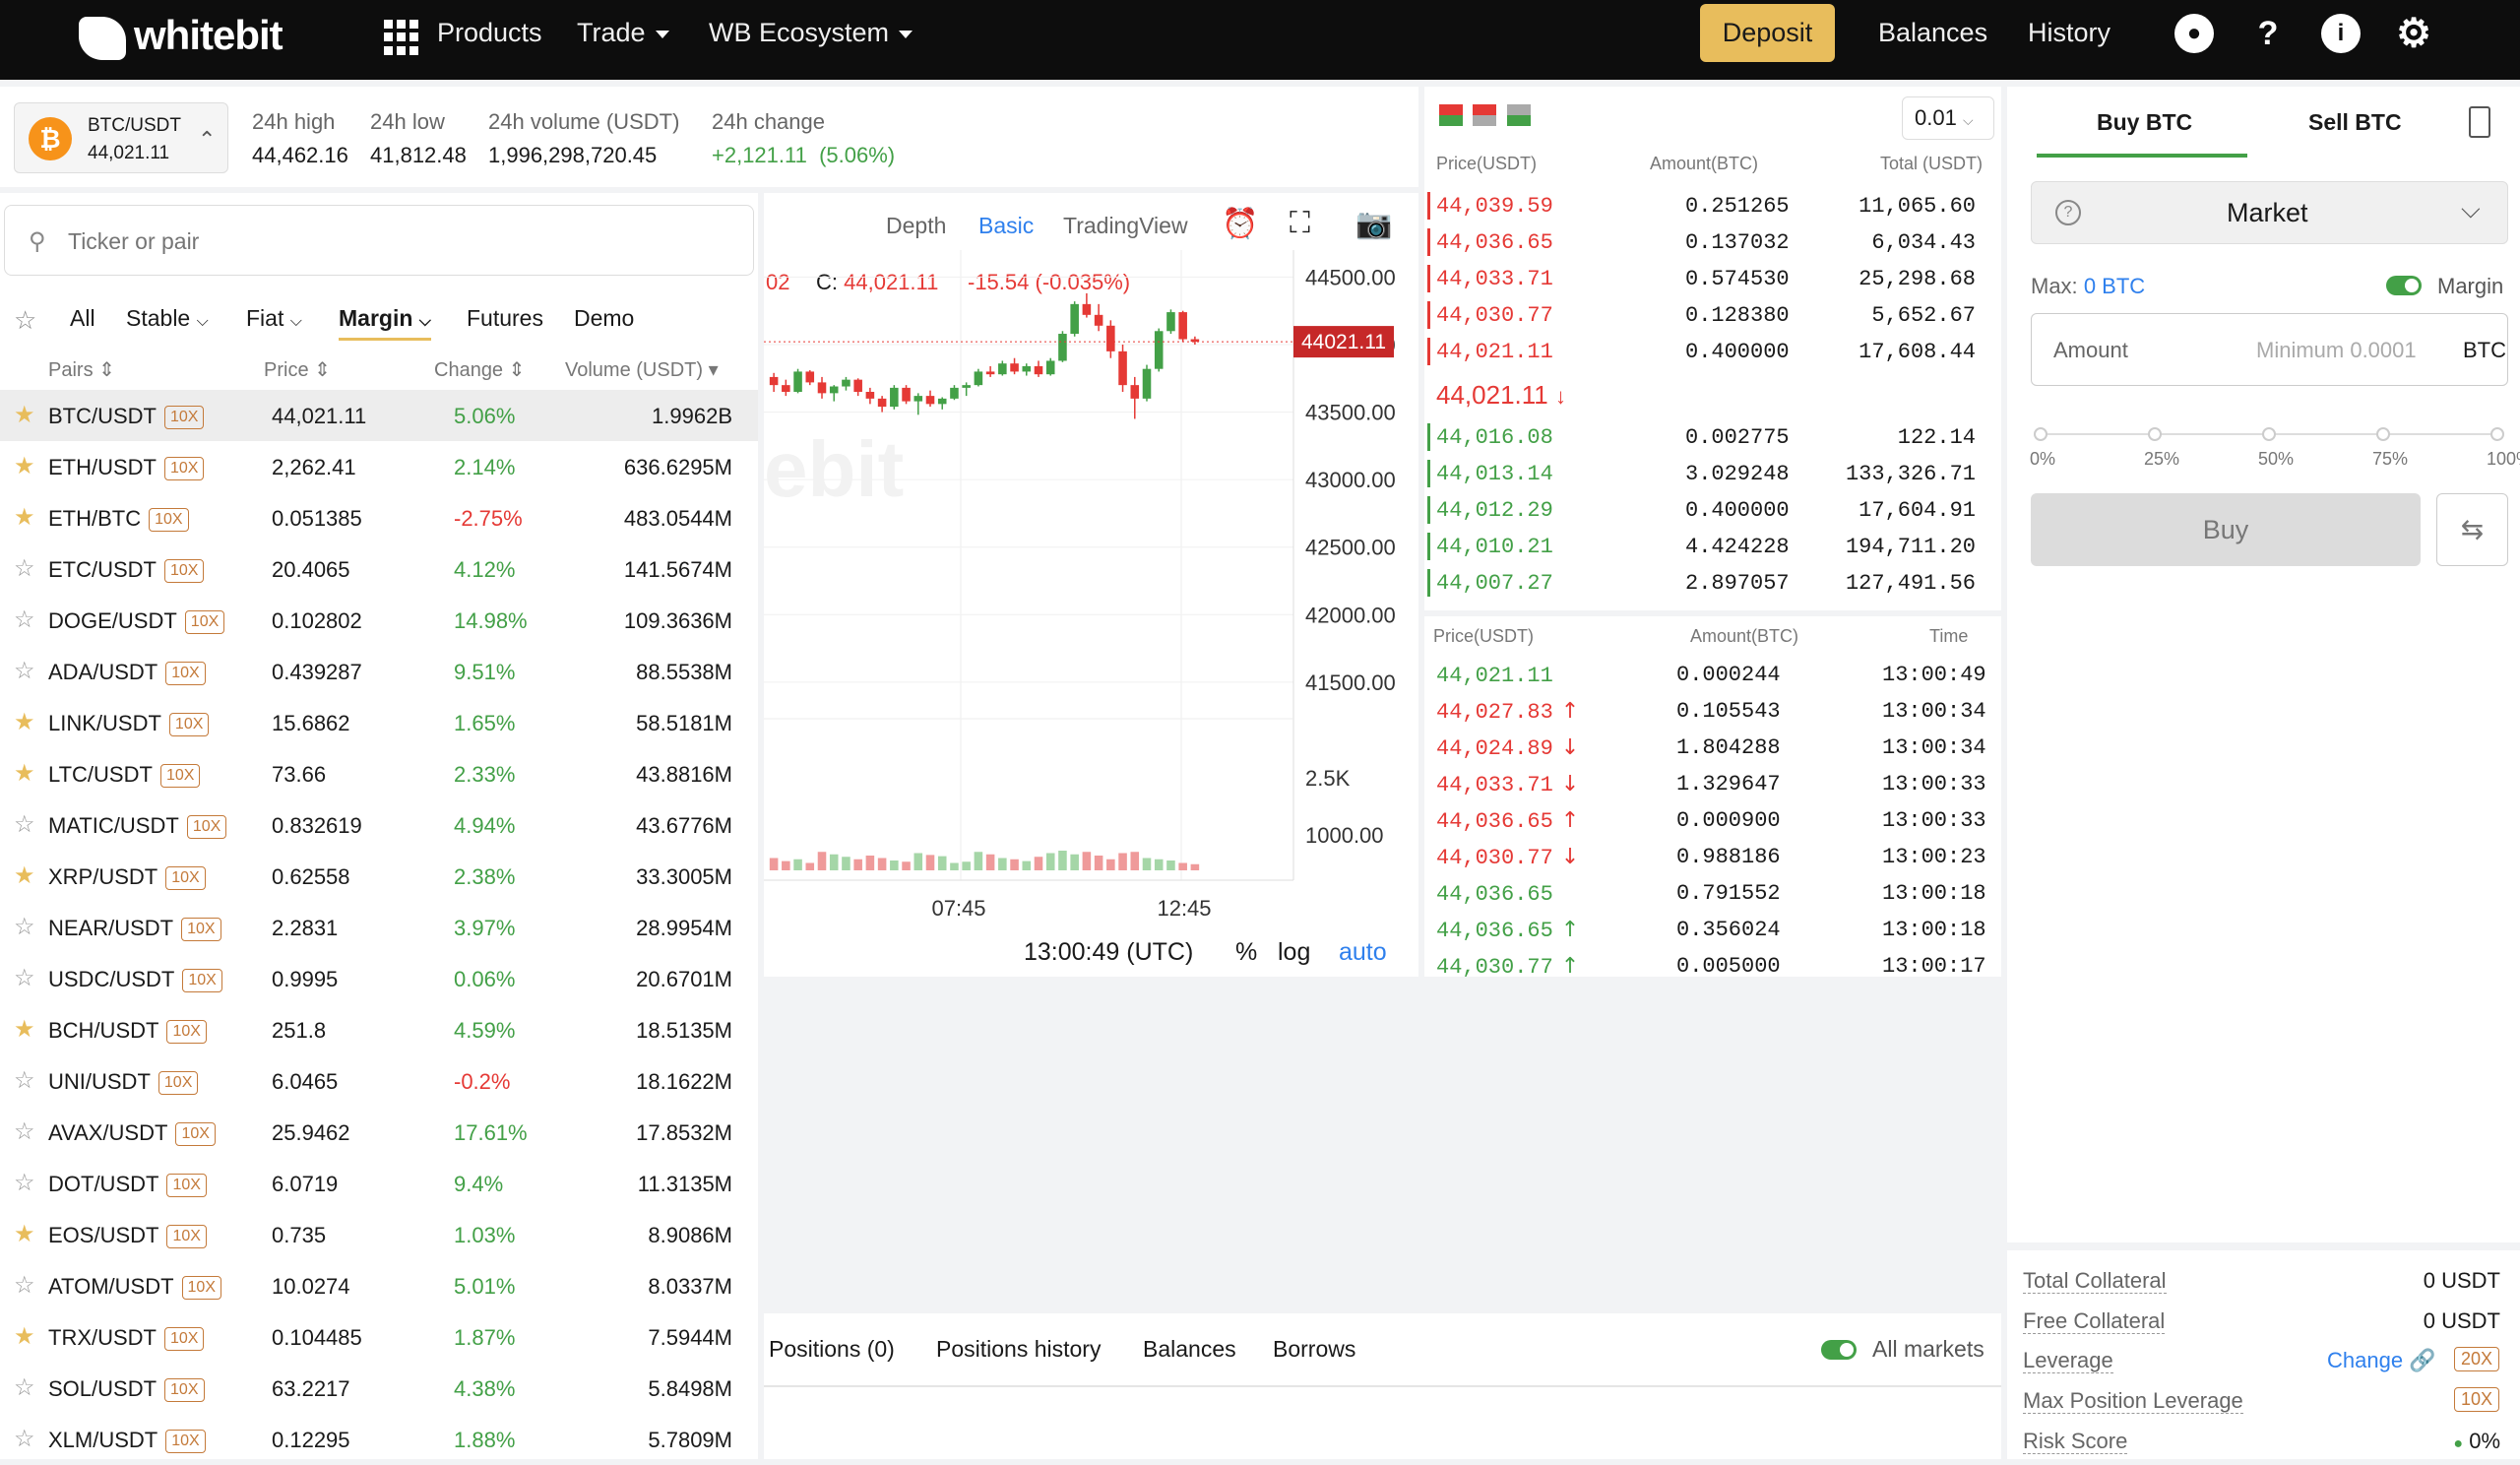 The image size is (2520, 1465). I want to click on market-row: ☆USDC/USDT10X0.99950.06%20.6701M, so click(379, 978).